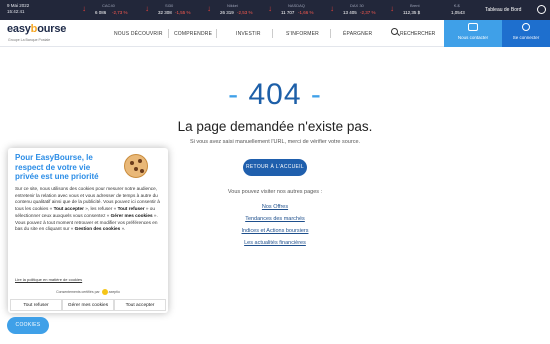  I want to click on nav-epargner: ÉPARGNER, so click(357, 34).